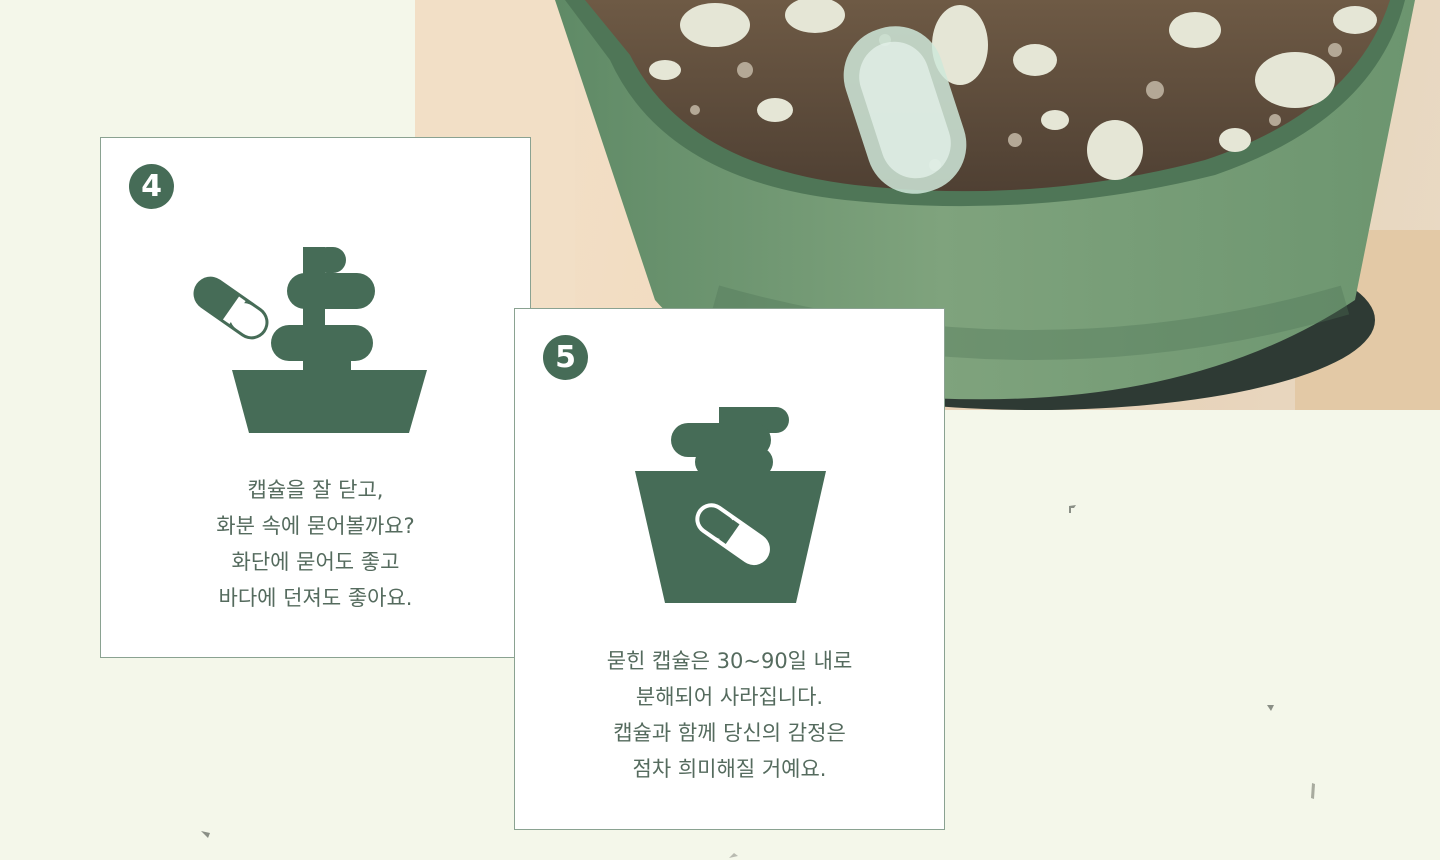 Image resolution: width=1440 pixels, height=860 pixels. Describe the element at coordinates (733, 509) in the screenshot. I see `capsule-decompose-icon` at that location.